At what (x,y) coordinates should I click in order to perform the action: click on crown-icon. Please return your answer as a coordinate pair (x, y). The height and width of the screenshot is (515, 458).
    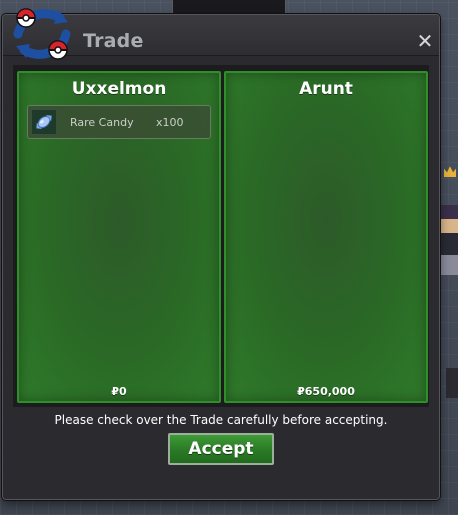
    Looking at the image, I should click on (450, 171).